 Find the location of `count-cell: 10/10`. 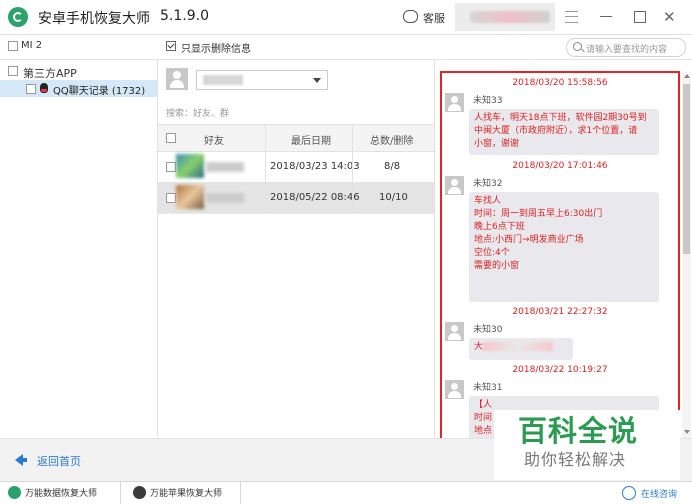

count-cell: 10/10 is located at coordinates (393, 197).